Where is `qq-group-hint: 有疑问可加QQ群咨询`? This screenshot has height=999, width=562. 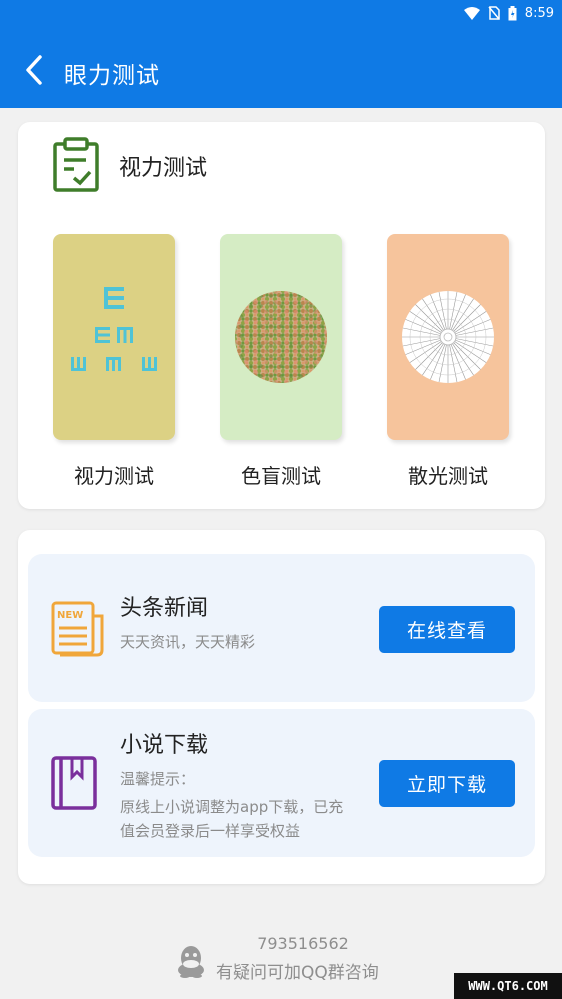 qq-group-hint: 有疑问可加QQ群咨询 is located at coordinates (297, 973).